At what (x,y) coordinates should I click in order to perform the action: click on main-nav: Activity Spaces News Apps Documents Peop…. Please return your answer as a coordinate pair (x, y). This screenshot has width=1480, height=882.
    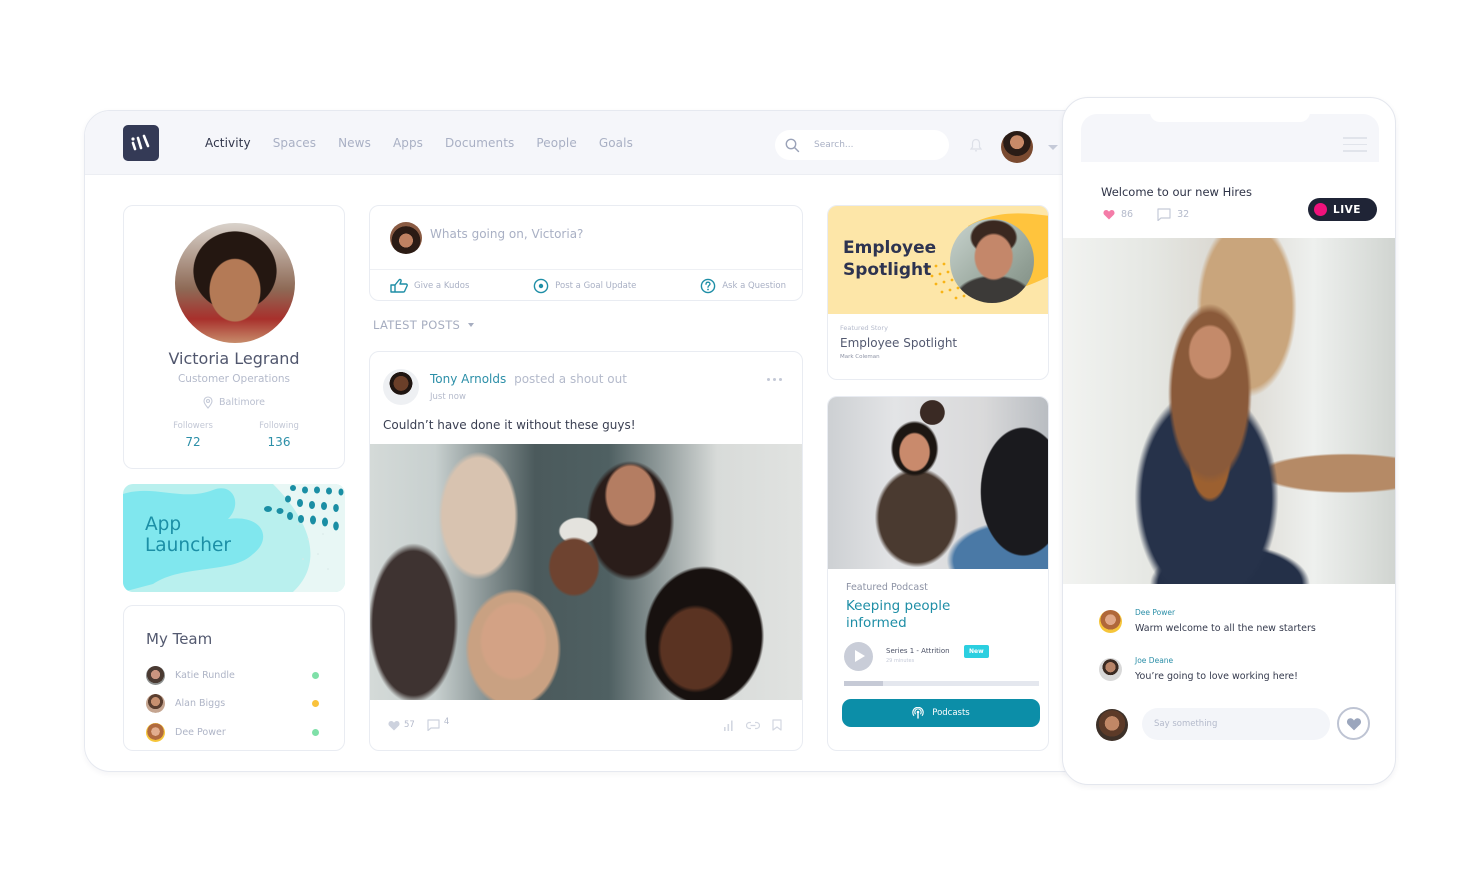
    Looking at the image, I should click on (419, 143).